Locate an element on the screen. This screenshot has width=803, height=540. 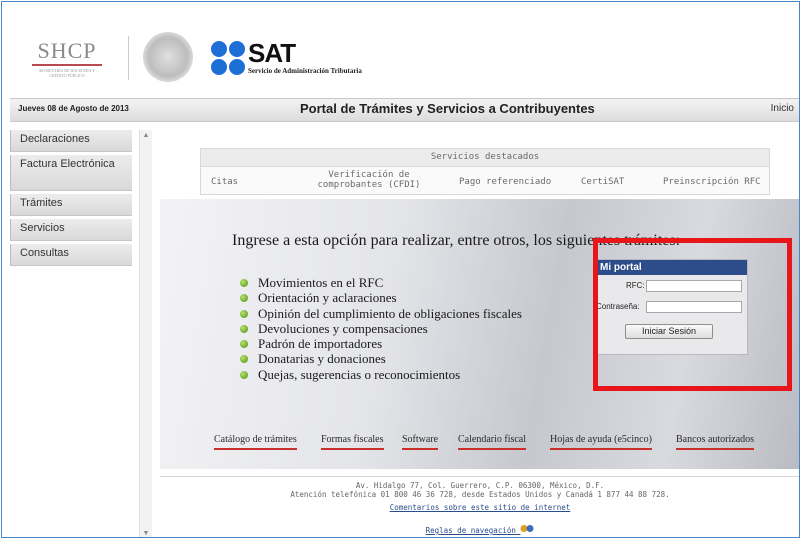
navigation-rules-label: Reglas de navegación is located at coordinates (470, 530).